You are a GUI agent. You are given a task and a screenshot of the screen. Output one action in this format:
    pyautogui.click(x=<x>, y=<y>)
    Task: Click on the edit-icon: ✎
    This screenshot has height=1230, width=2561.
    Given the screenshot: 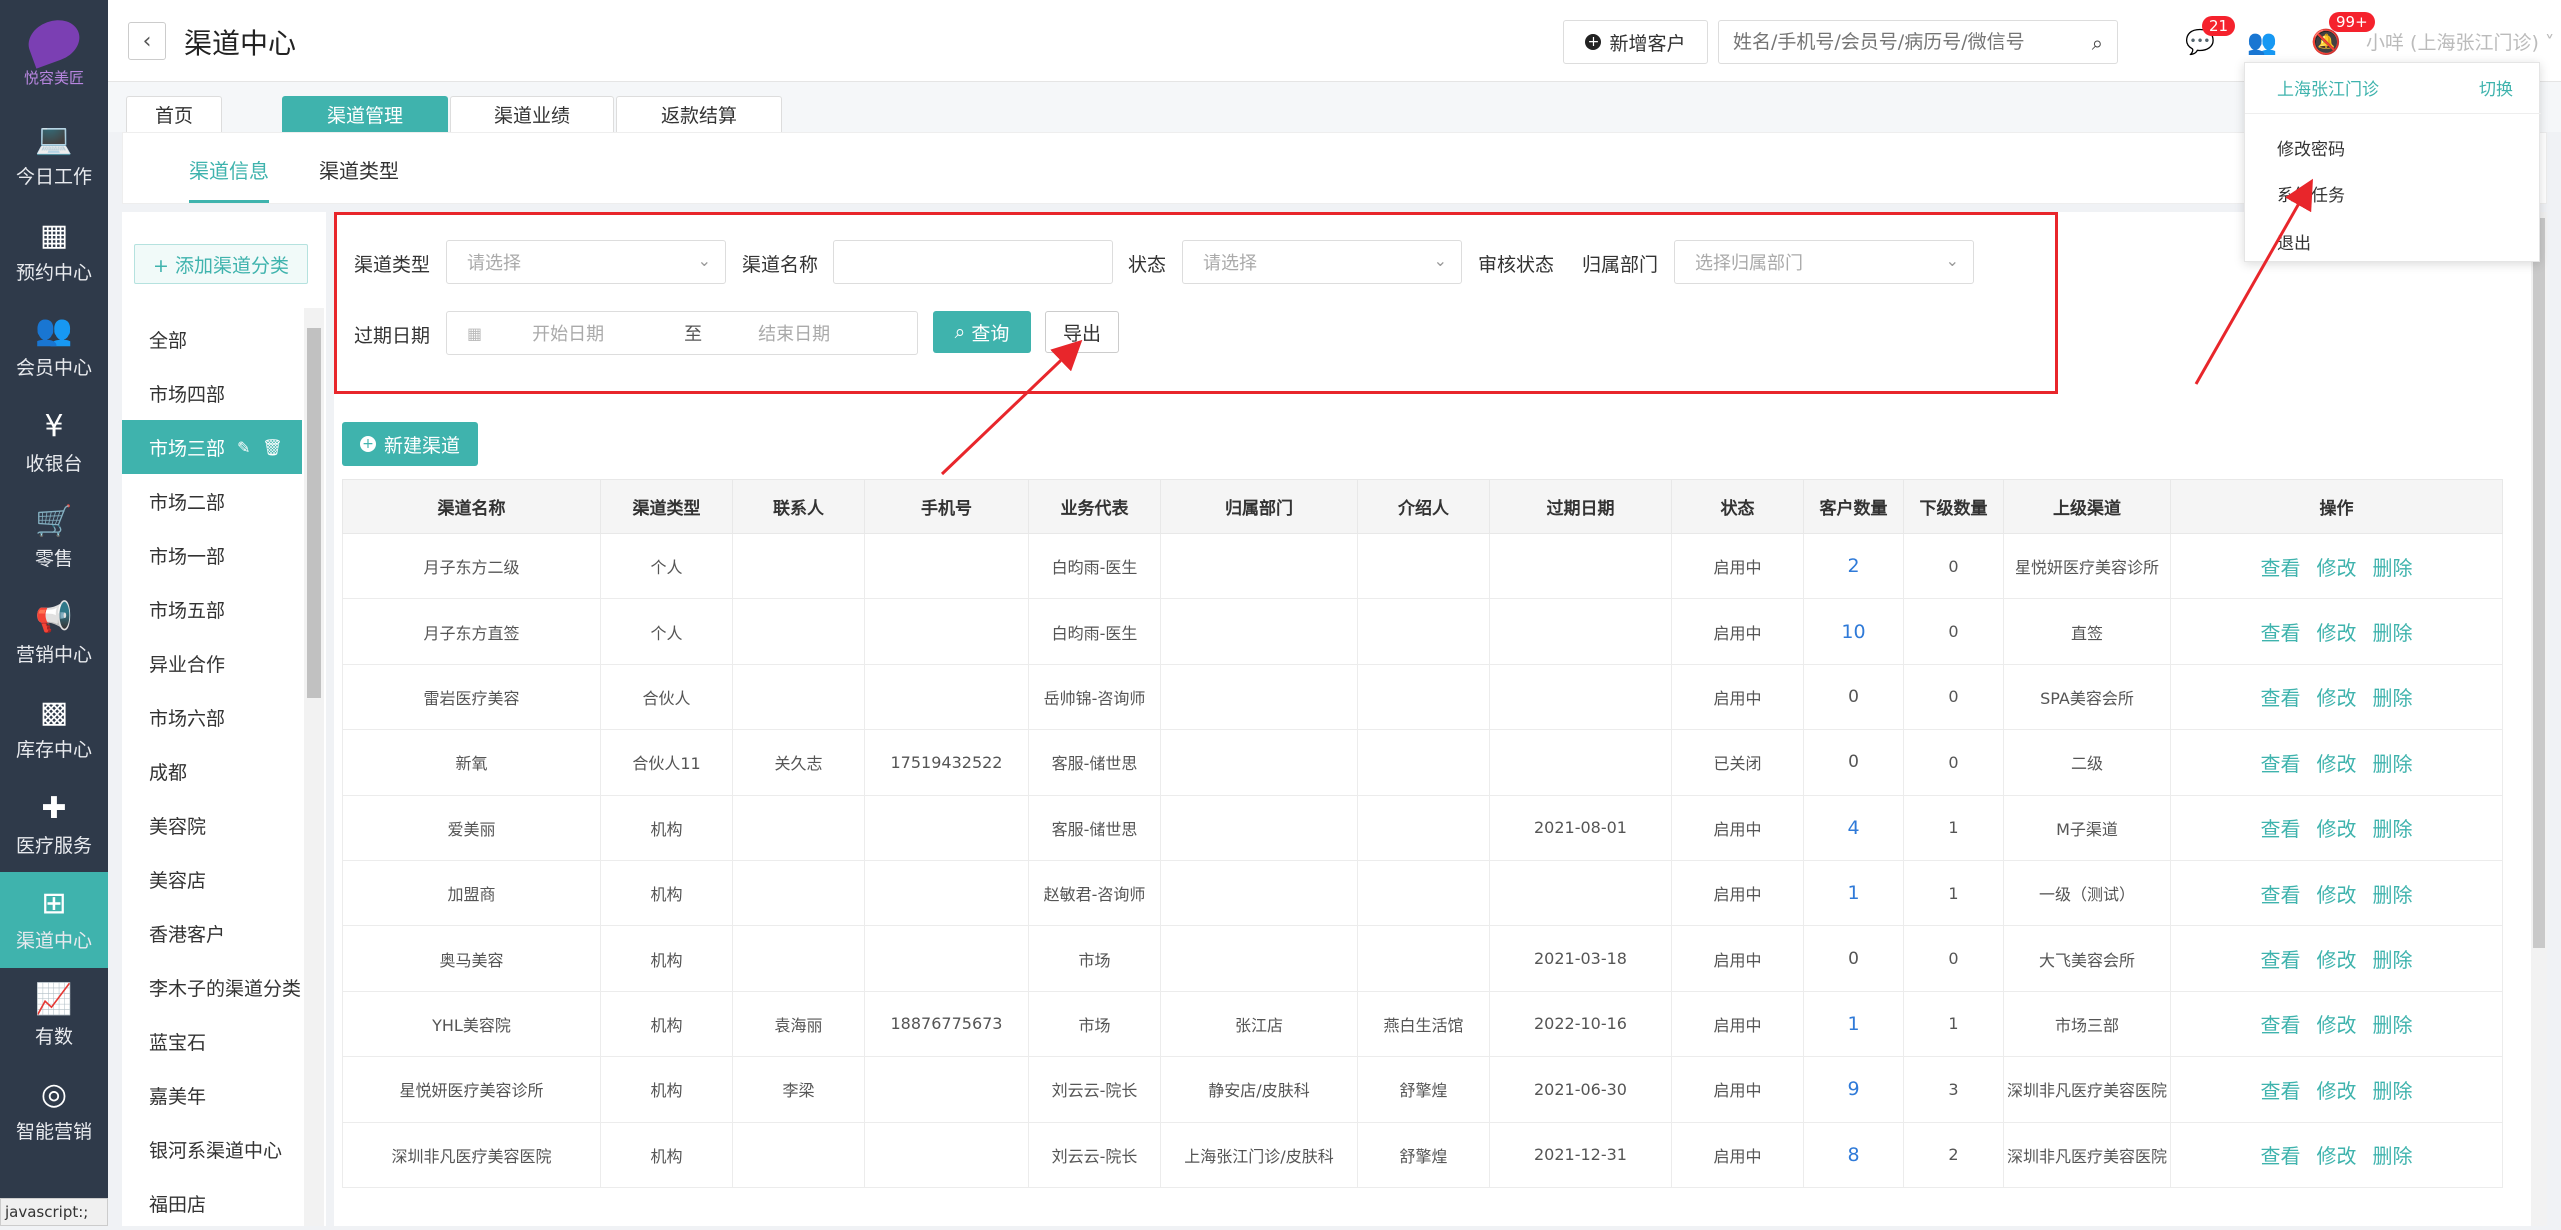 What is the action you would take?
    pyautogui.click(x=243, y=447)
    